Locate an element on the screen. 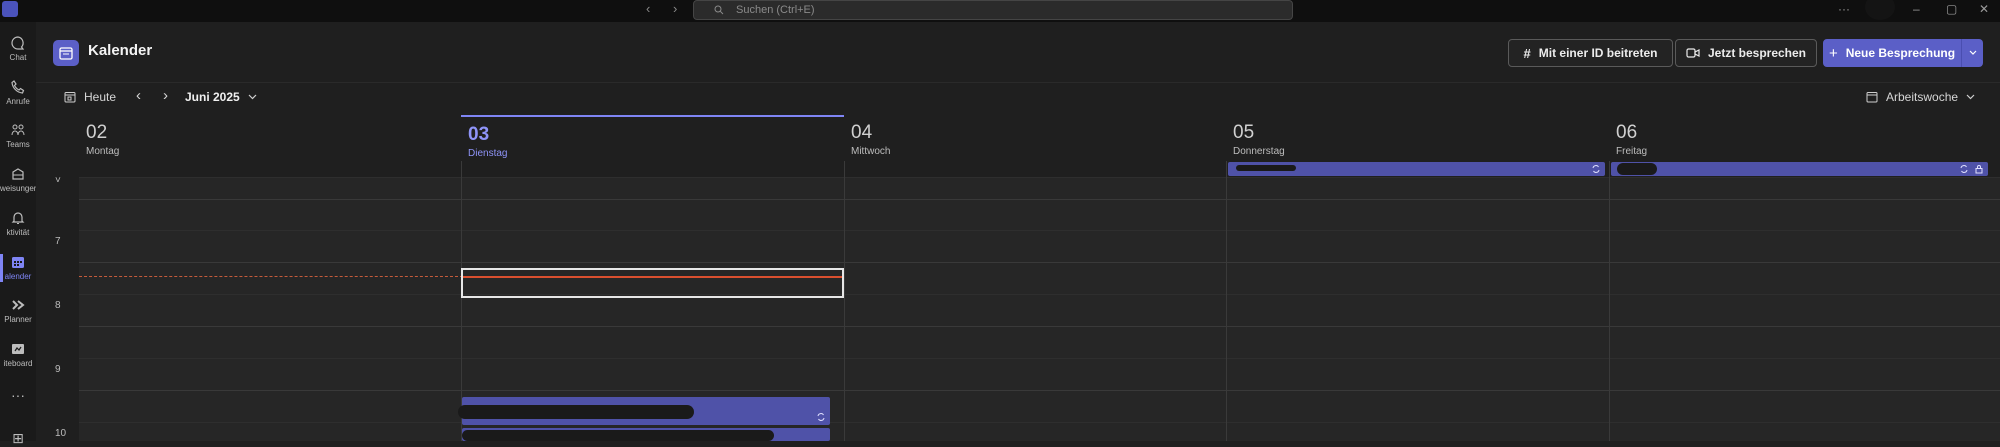  day-header-thursday: 05 Donnerstag is located at coordinates (1417, 138).